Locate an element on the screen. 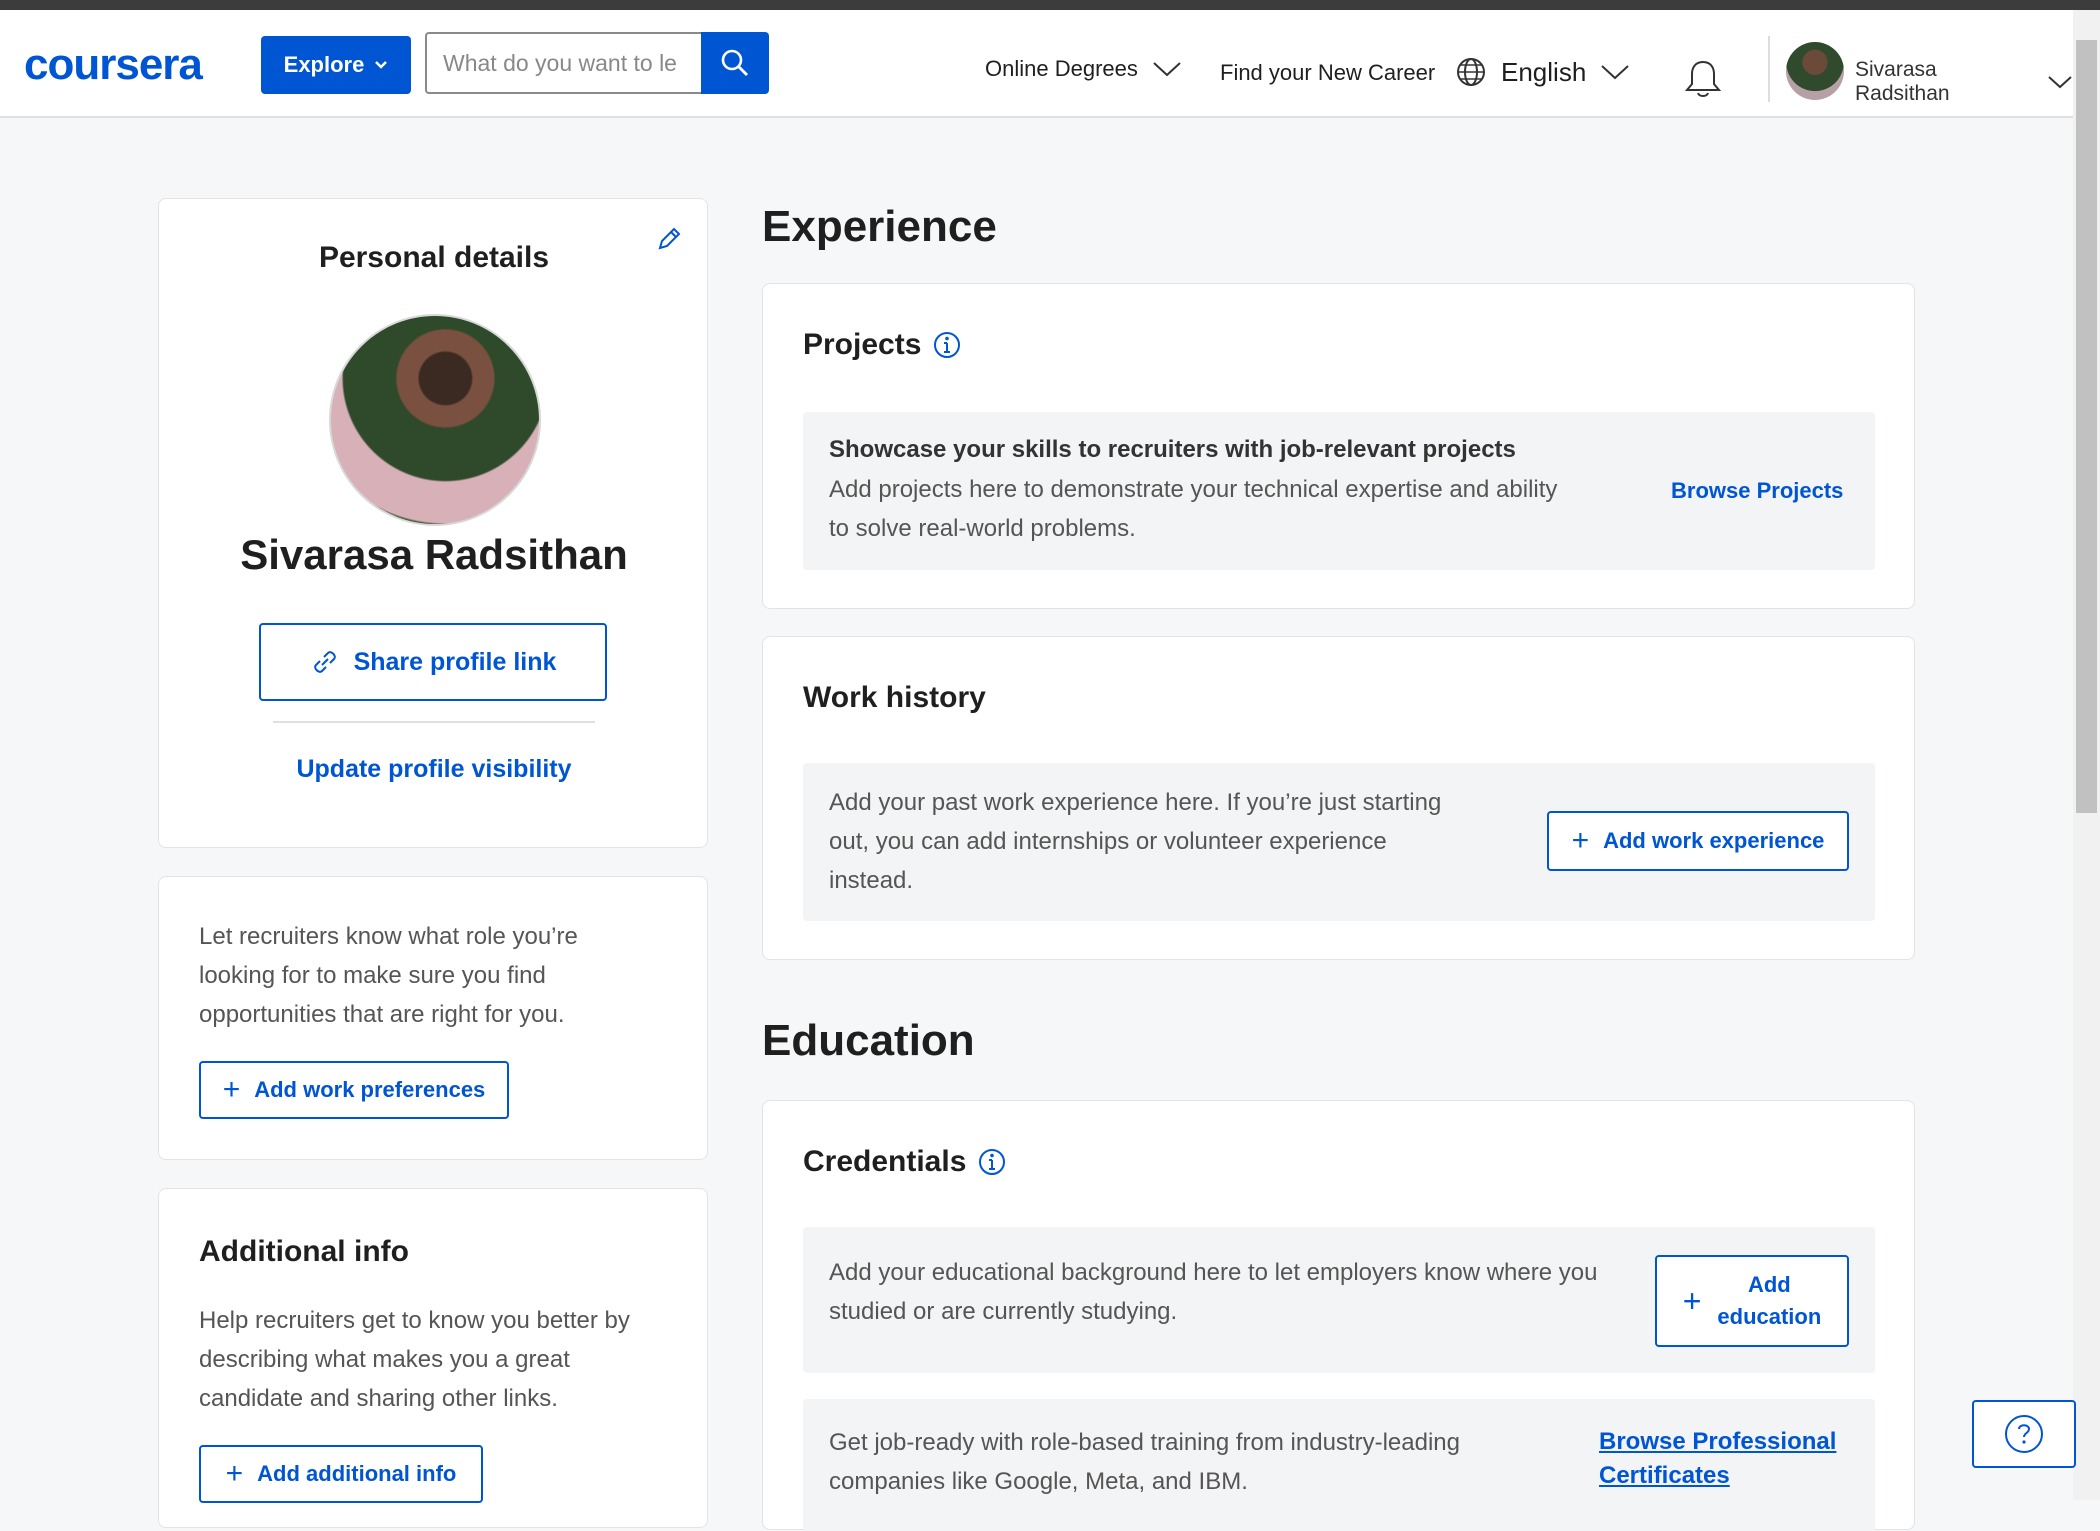 This screenshot has width=2100, height=1531. search-button is located at coordinates (735, 63).